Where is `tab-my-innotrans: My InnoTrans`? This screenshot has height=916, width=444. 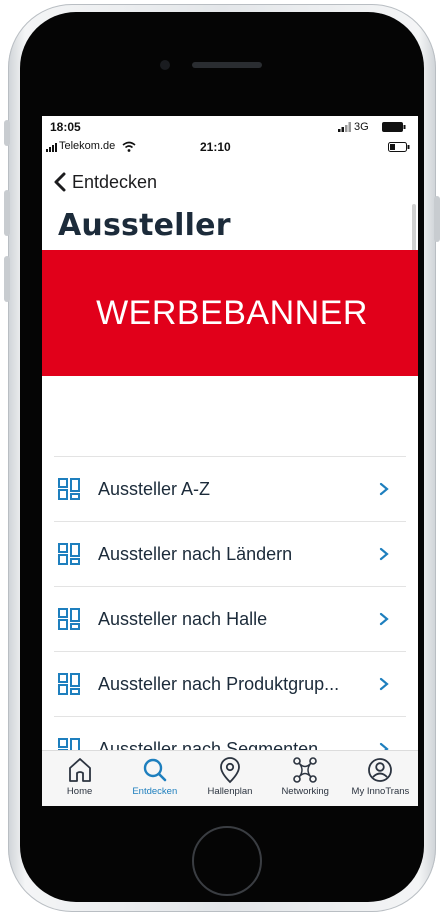
tab-my-innotrans: My InnoTrans is located at coordinates (380, 778).